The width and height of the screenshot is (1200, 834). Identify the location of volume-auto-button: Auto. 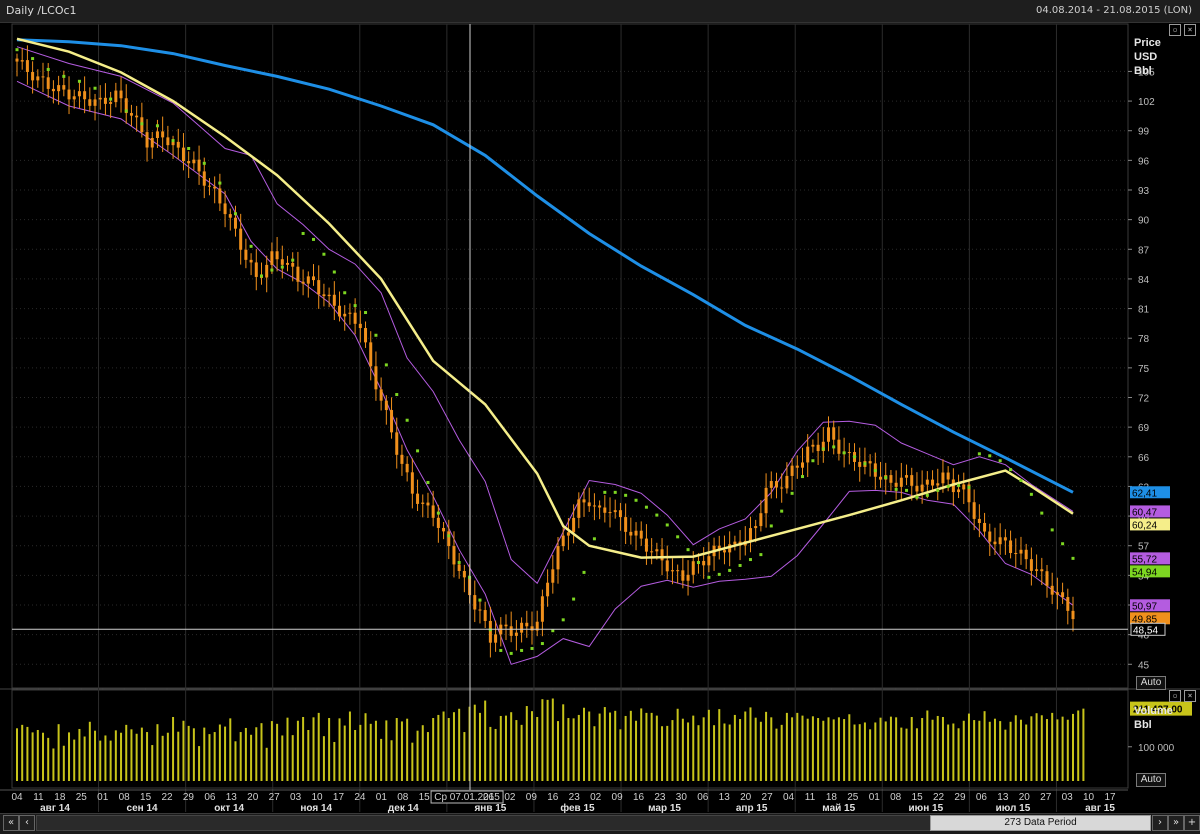
(1151, 780).